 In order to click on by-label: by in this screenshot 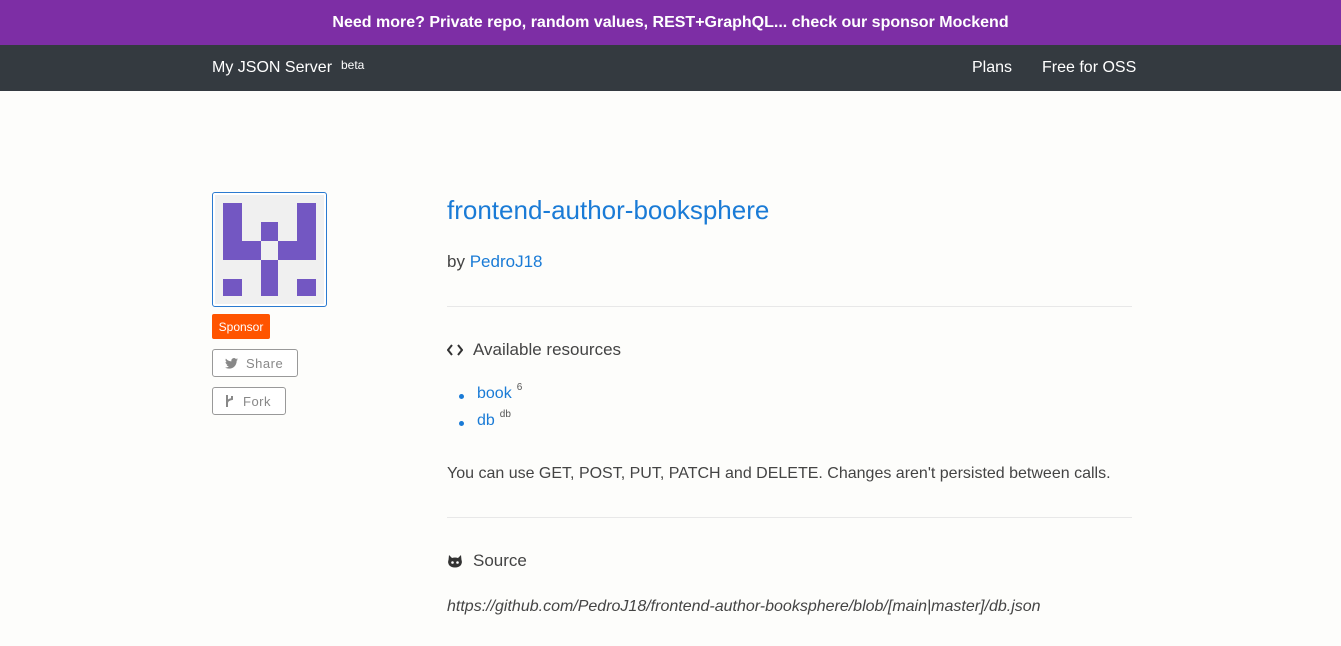, I will do `click(456, 261)`.